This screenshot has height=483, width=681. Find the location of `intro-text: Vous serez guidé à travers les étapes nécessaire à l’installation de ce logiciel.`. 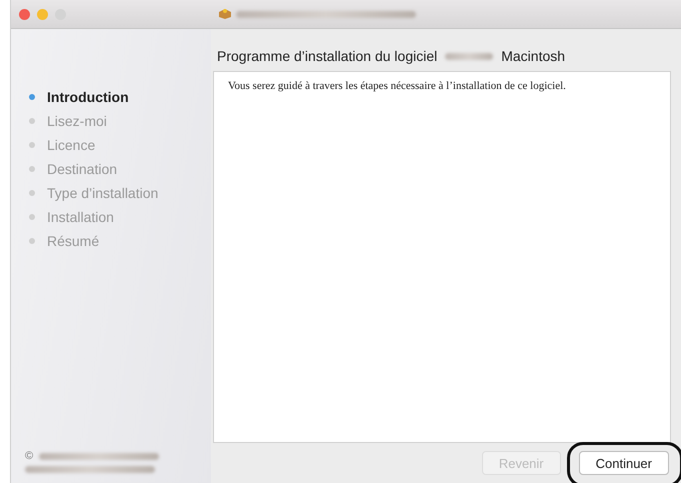

intro-text: Vous serez guidé à travers les étapes nécessaire à l’installation de ce logiciel. is located at coordinates (397, 86).